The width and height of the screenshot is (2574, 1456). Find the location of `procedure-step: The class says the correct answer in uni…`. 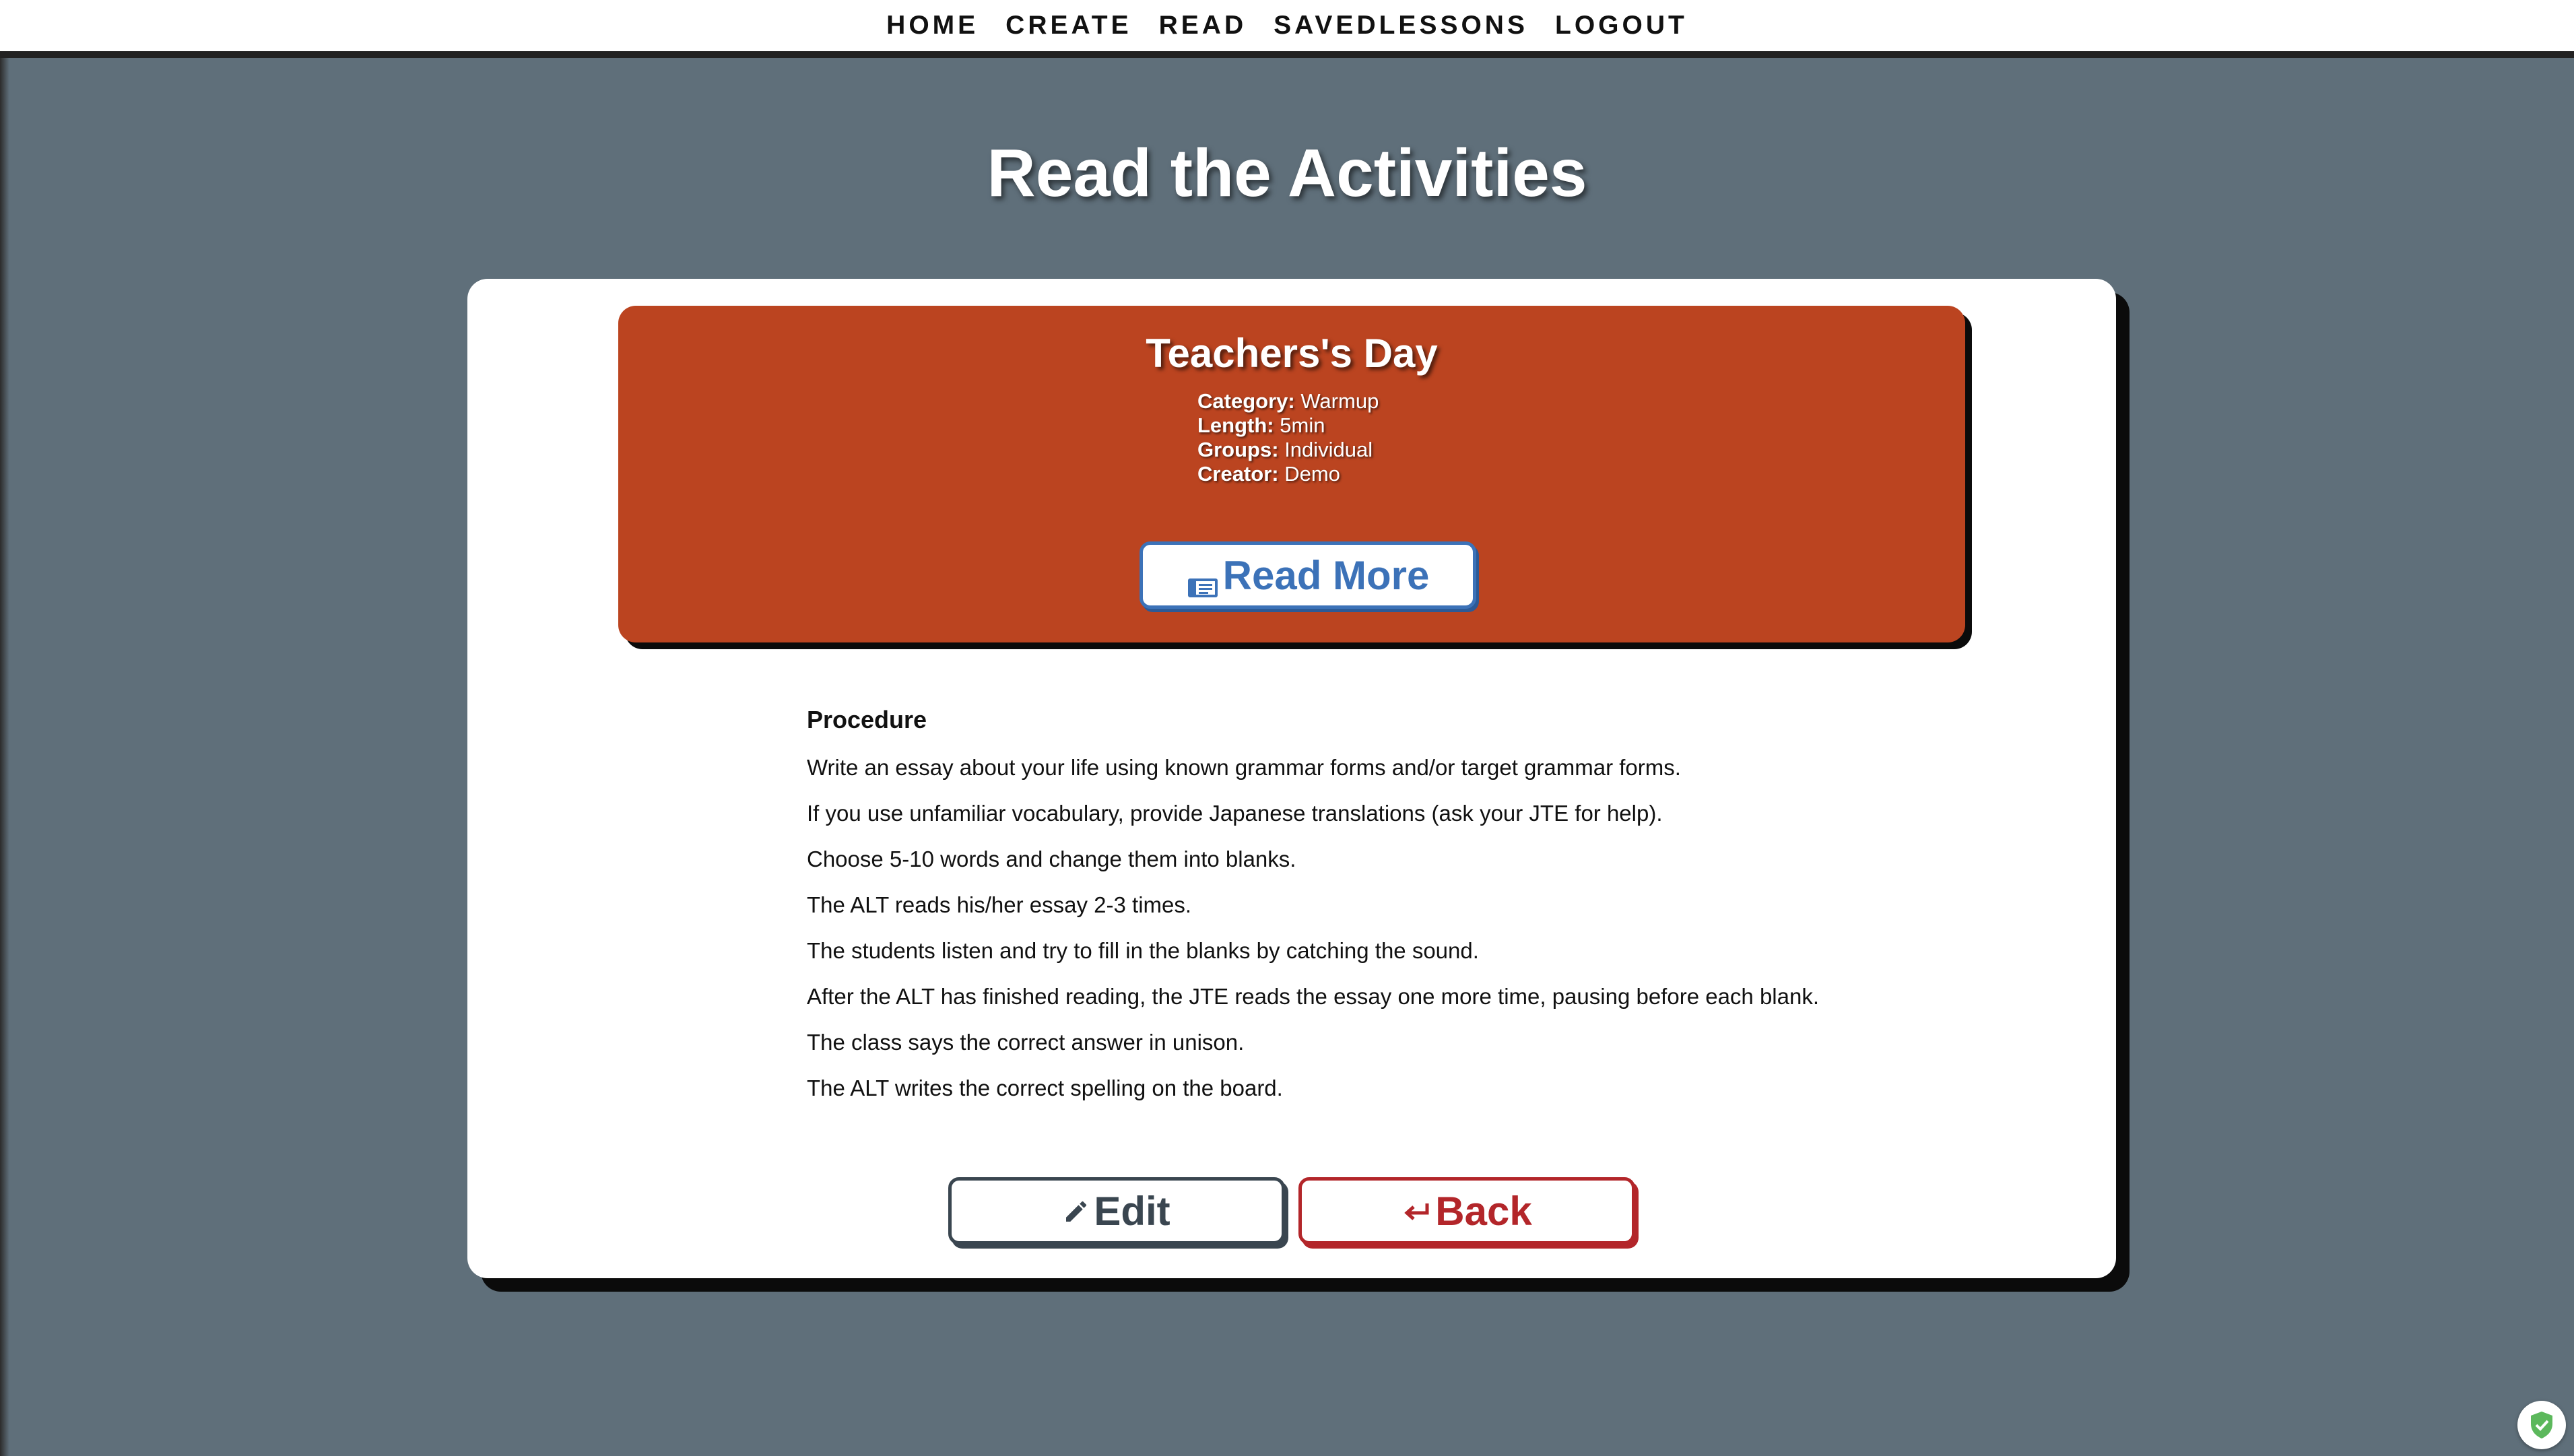

procedure-step: The class says the correct answer in uni… is located at coordinates (1026, 1042).